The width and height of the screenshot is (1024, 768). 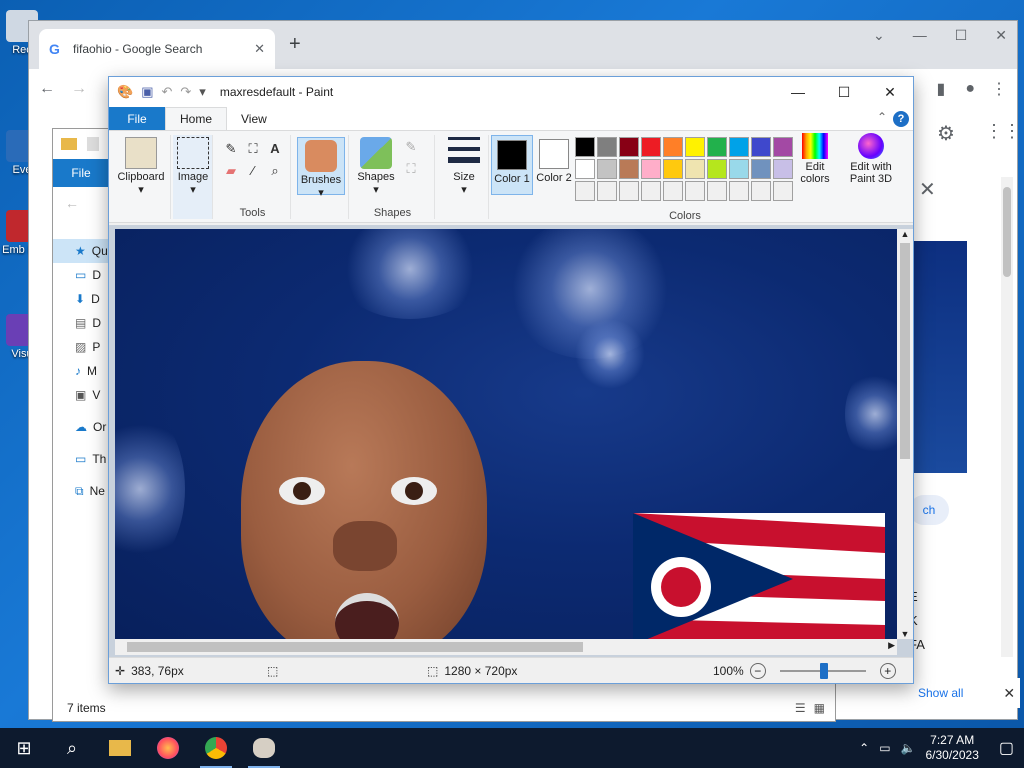 What do you see at coordinates (141, 166) in the screenshot?
I see `clipboard-button: Clipboard ▾` at bounding box center [141, 166].